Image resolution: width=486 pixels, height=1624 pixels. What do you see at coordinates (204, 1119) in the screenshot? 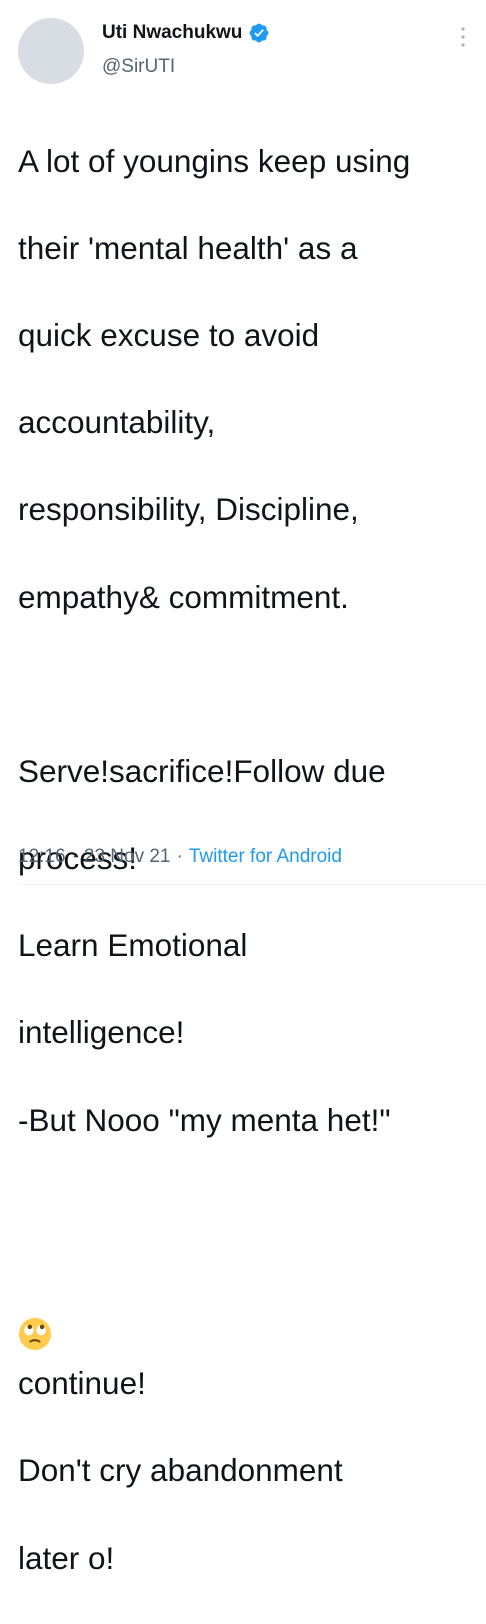
I see `tweet-line: -But Nooo "my menta het!"` at bounding box center [204, 1119].